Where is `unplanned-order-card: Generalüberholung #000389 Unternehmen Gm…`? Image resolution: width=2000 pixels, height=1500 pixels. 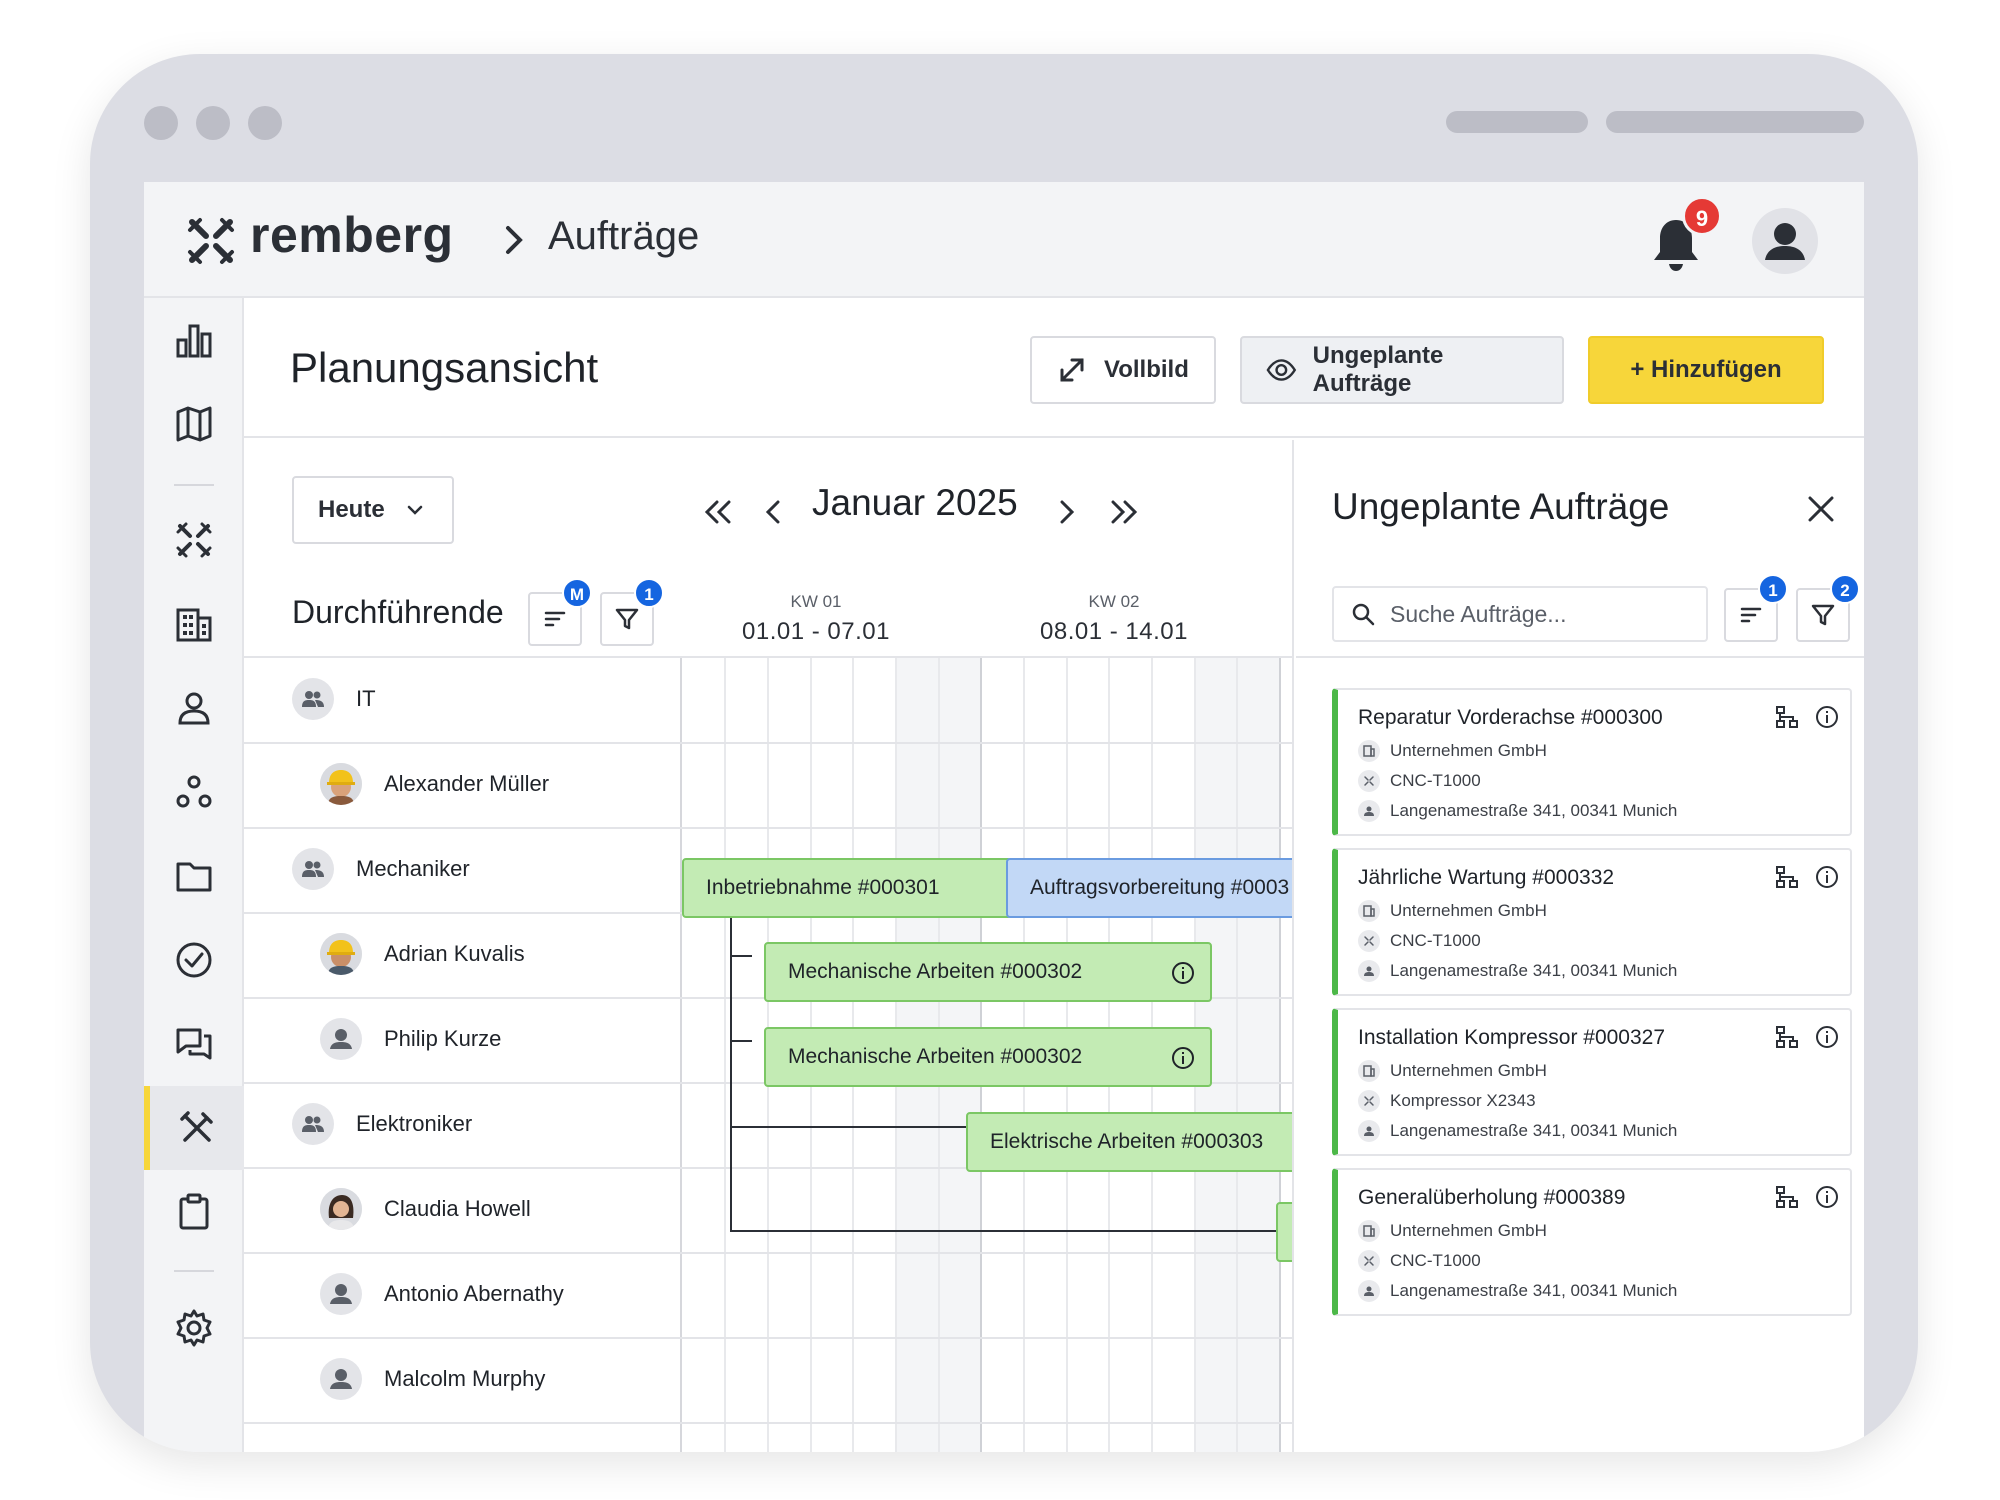 unplanned-order-card: Generalüberholung #000389 Unternehmen Gm… is located at coordinates (1592, 1242).